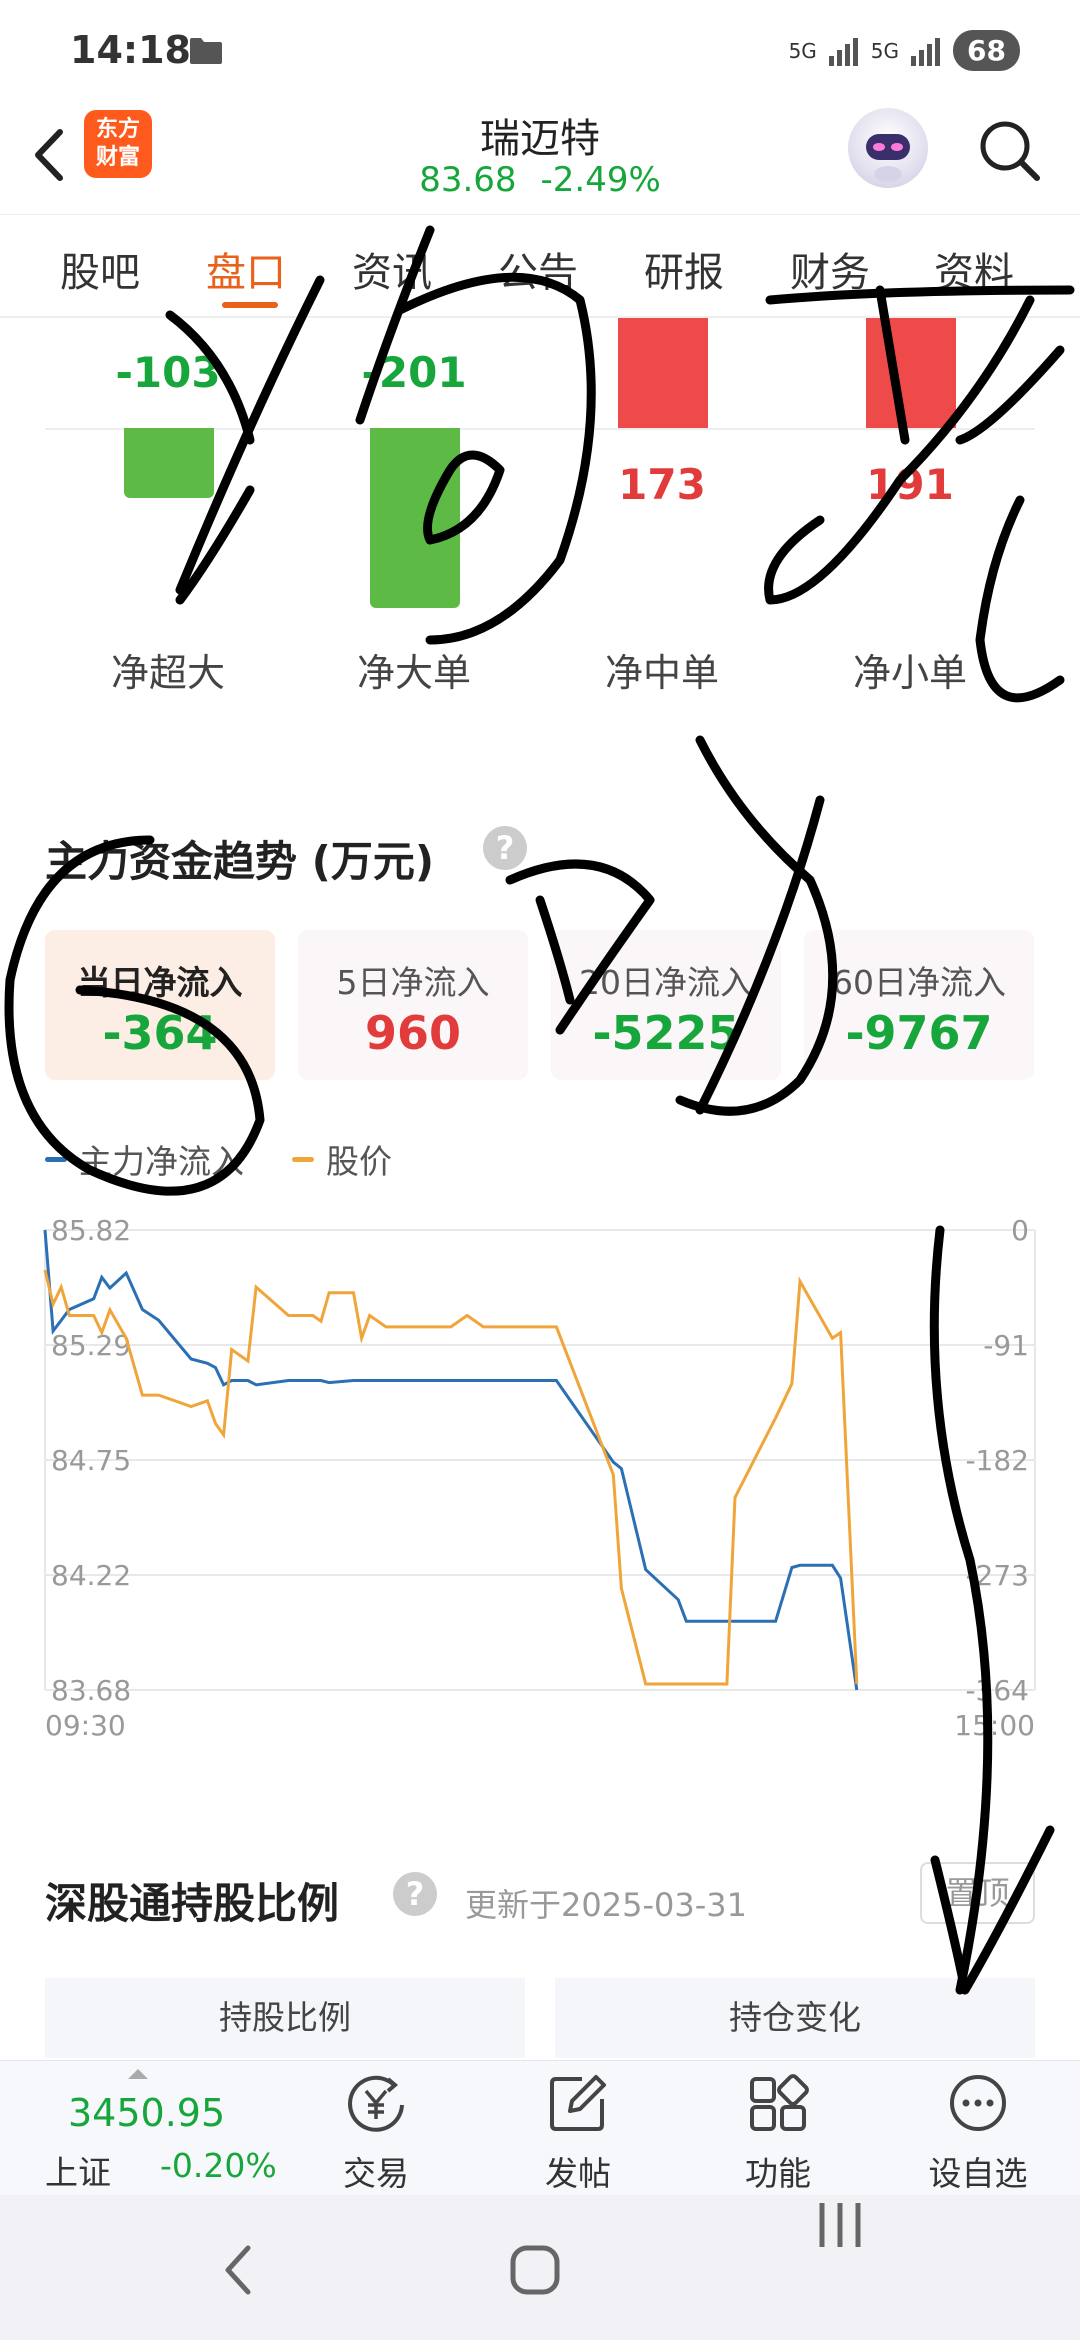 The image size is (1080, 2340). Describe the element at coordinates (578, 2133) in the screenshot. I see `post-button: 发帖` at that location.